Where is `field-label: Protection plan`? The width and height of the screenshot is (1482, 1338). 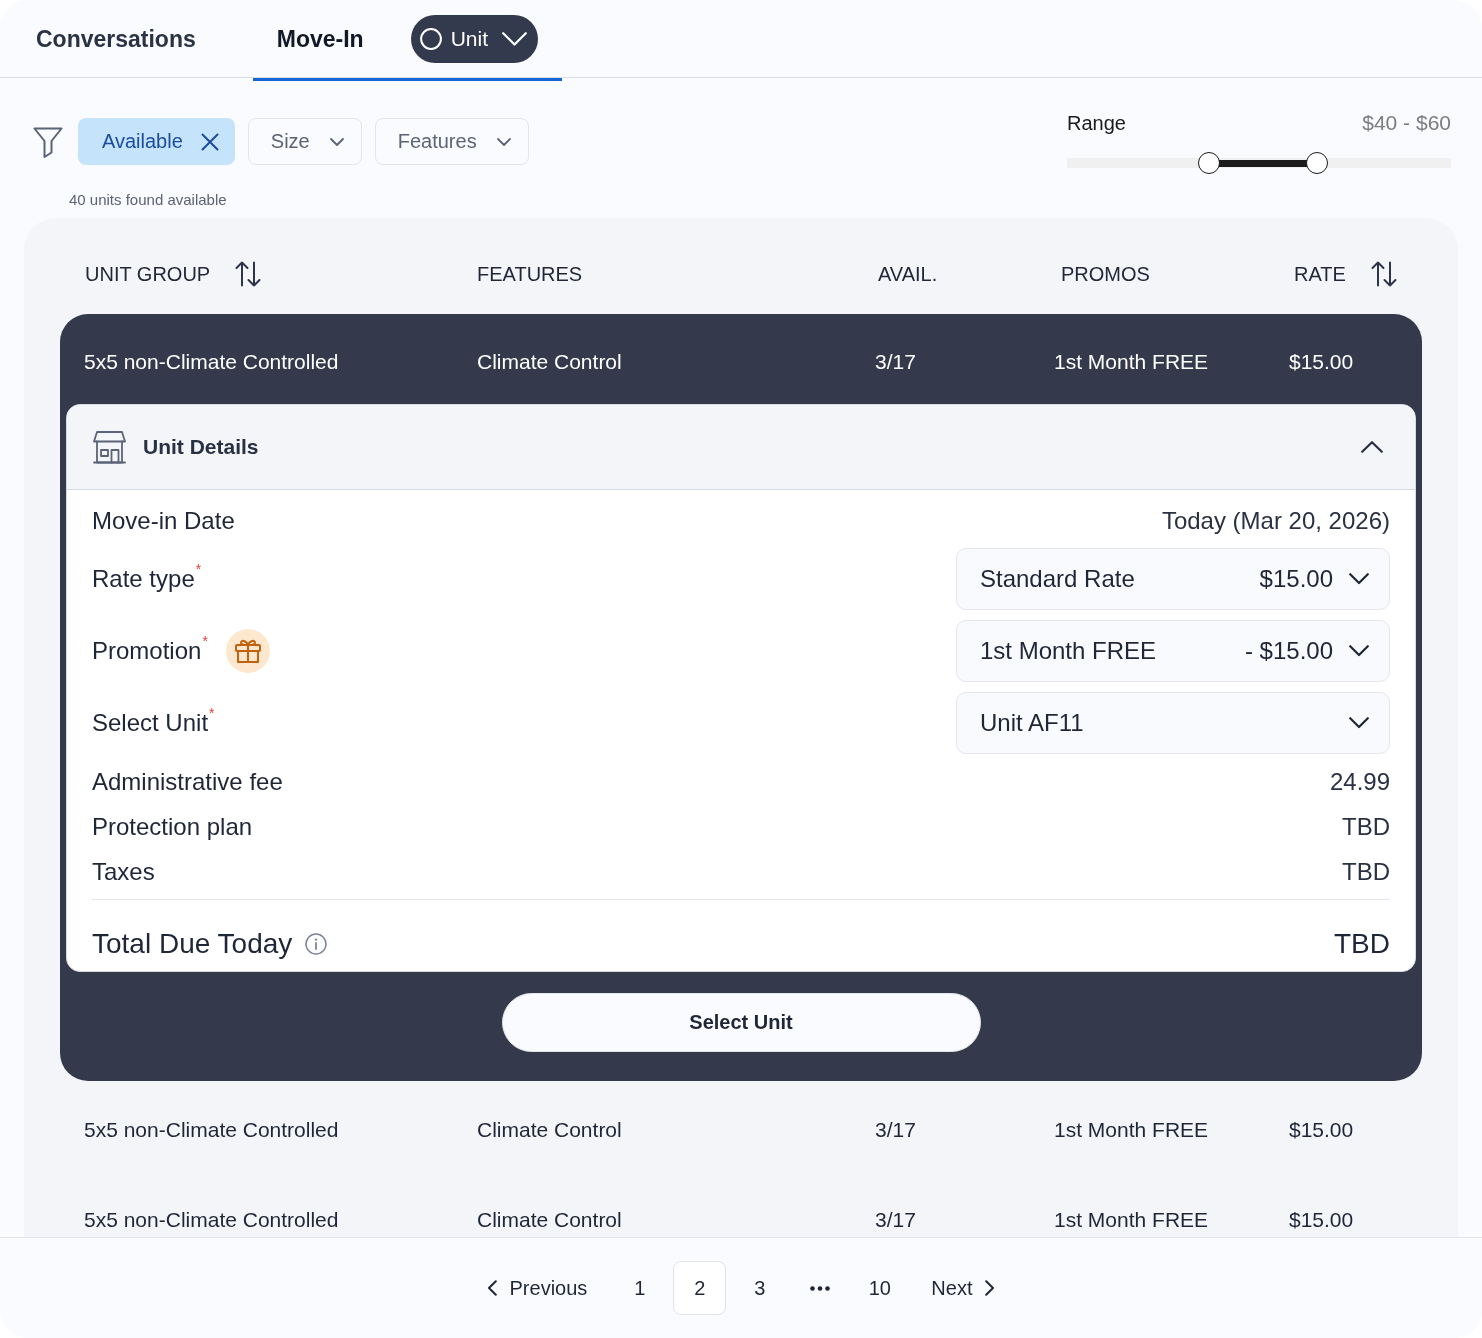
field-label: Protection plan is located at coordinates (172, 826).